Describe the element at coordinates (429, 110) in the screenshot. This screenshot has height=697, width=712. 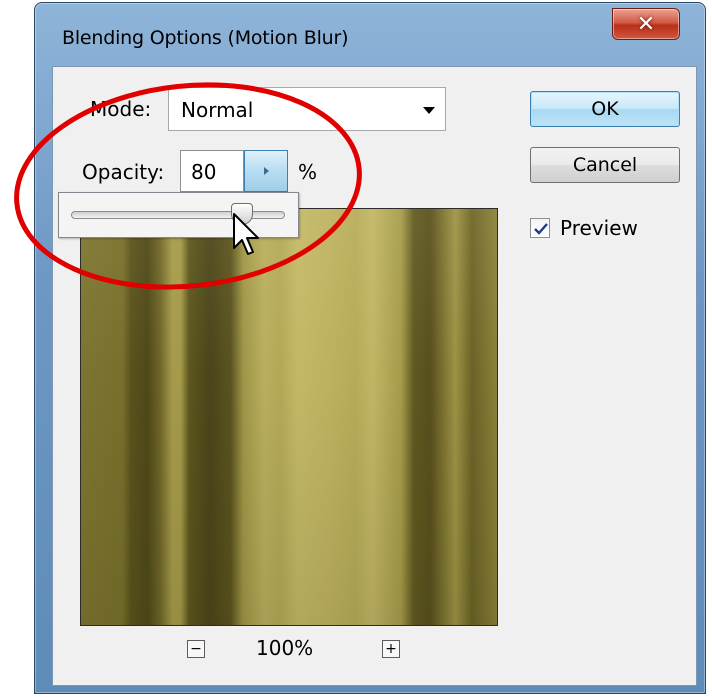
I see `chevron-down-icon` at that location.